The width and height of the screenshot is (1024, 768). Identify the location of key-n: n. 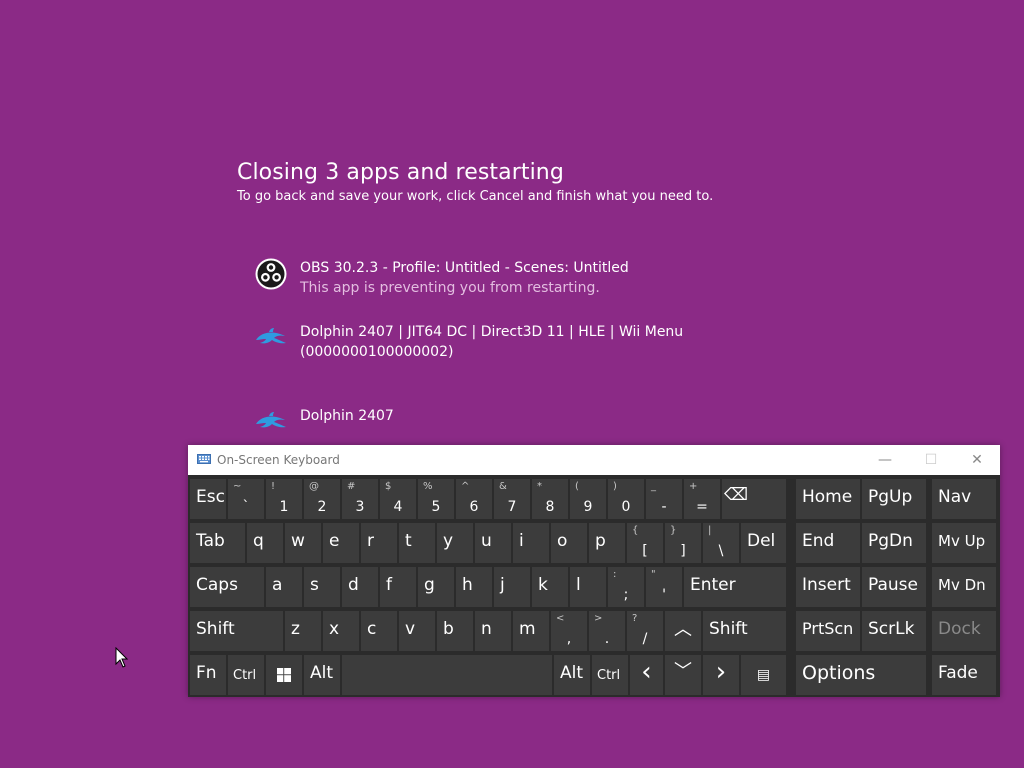
(493, 631).